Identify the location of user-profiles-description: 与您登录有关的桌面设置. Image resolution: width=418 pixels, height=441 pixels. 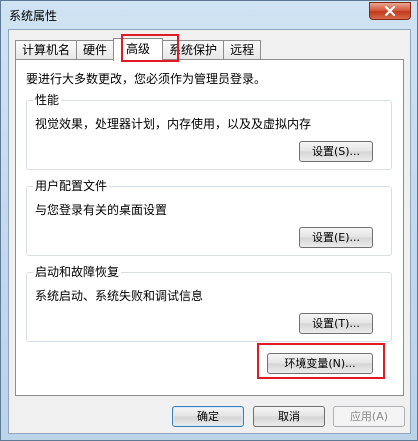
(101, 210).